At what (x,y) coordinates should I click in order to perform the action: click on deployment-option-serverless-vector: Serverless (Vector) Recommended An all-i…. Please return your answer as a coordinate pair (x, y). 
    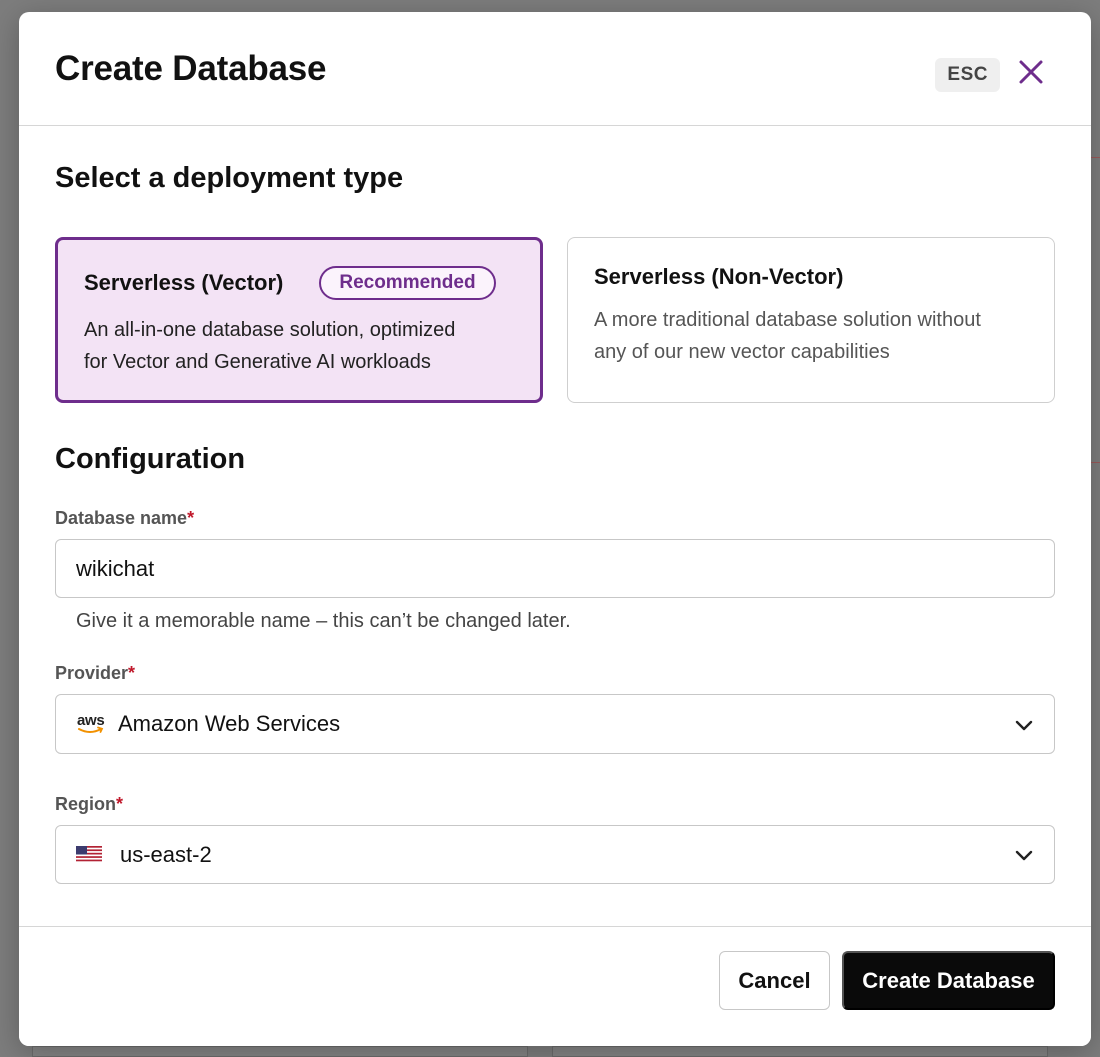
    Looking at the image, I should click on (299, 320).